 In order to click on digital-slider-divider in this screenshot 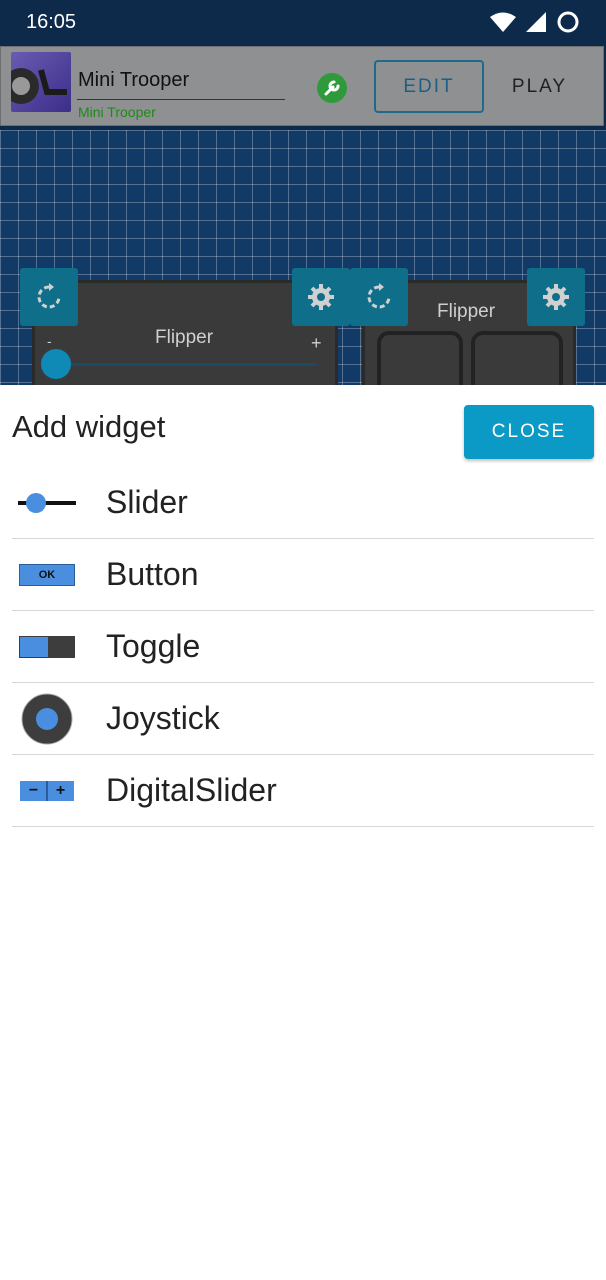, I will do `click(47, 791)`.